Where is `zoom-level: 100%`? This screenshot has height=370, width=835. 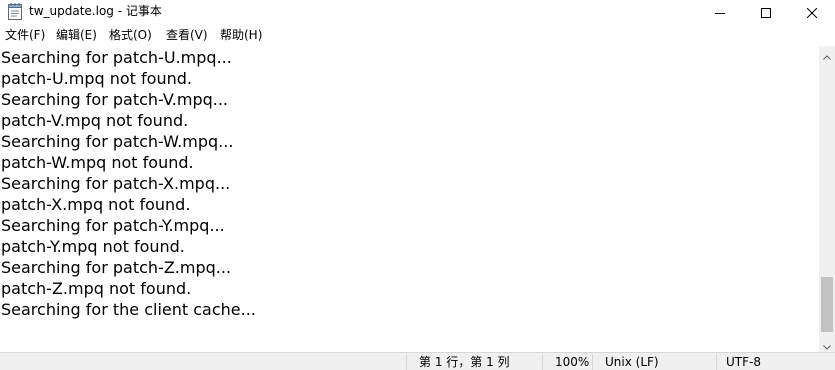 zoom-level: 100% is located at coordinates (572, 362).